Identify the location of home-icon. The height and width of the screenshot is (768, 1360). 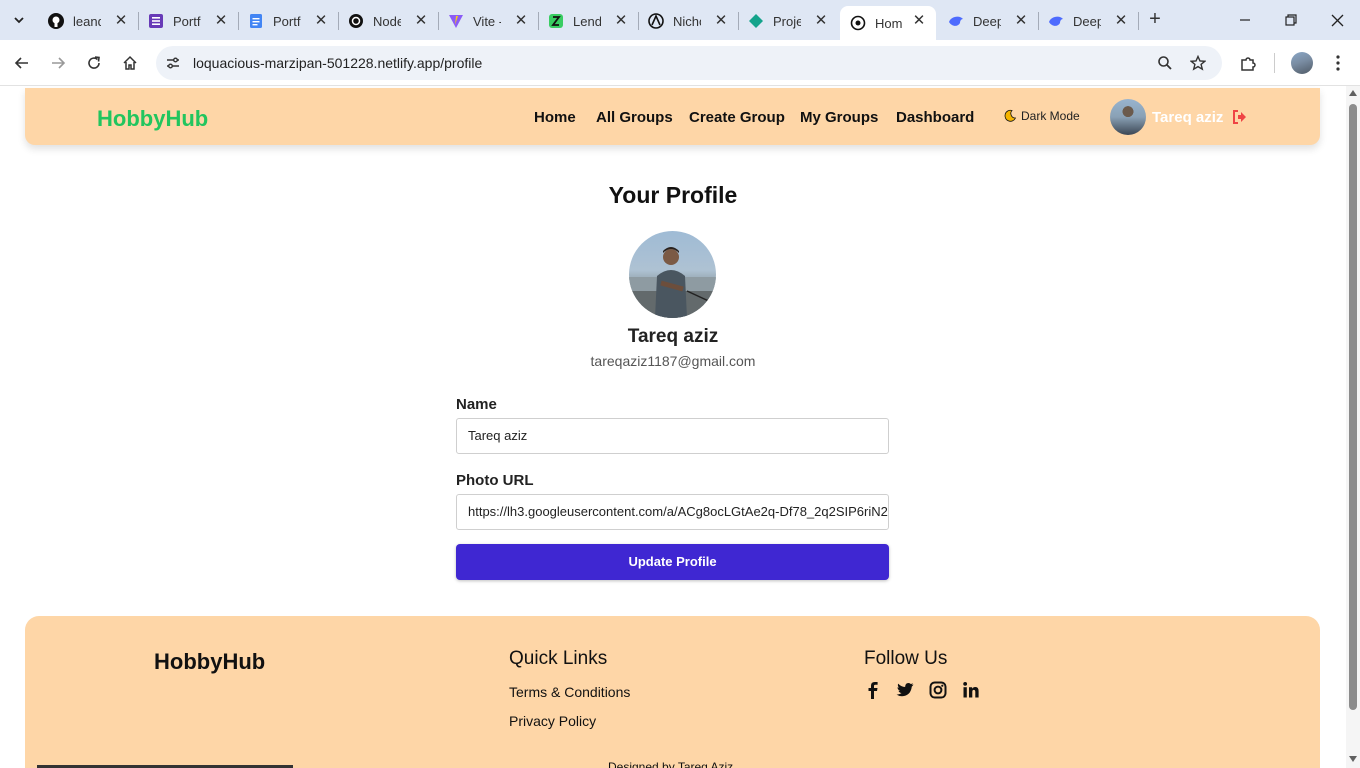
(130, 62).